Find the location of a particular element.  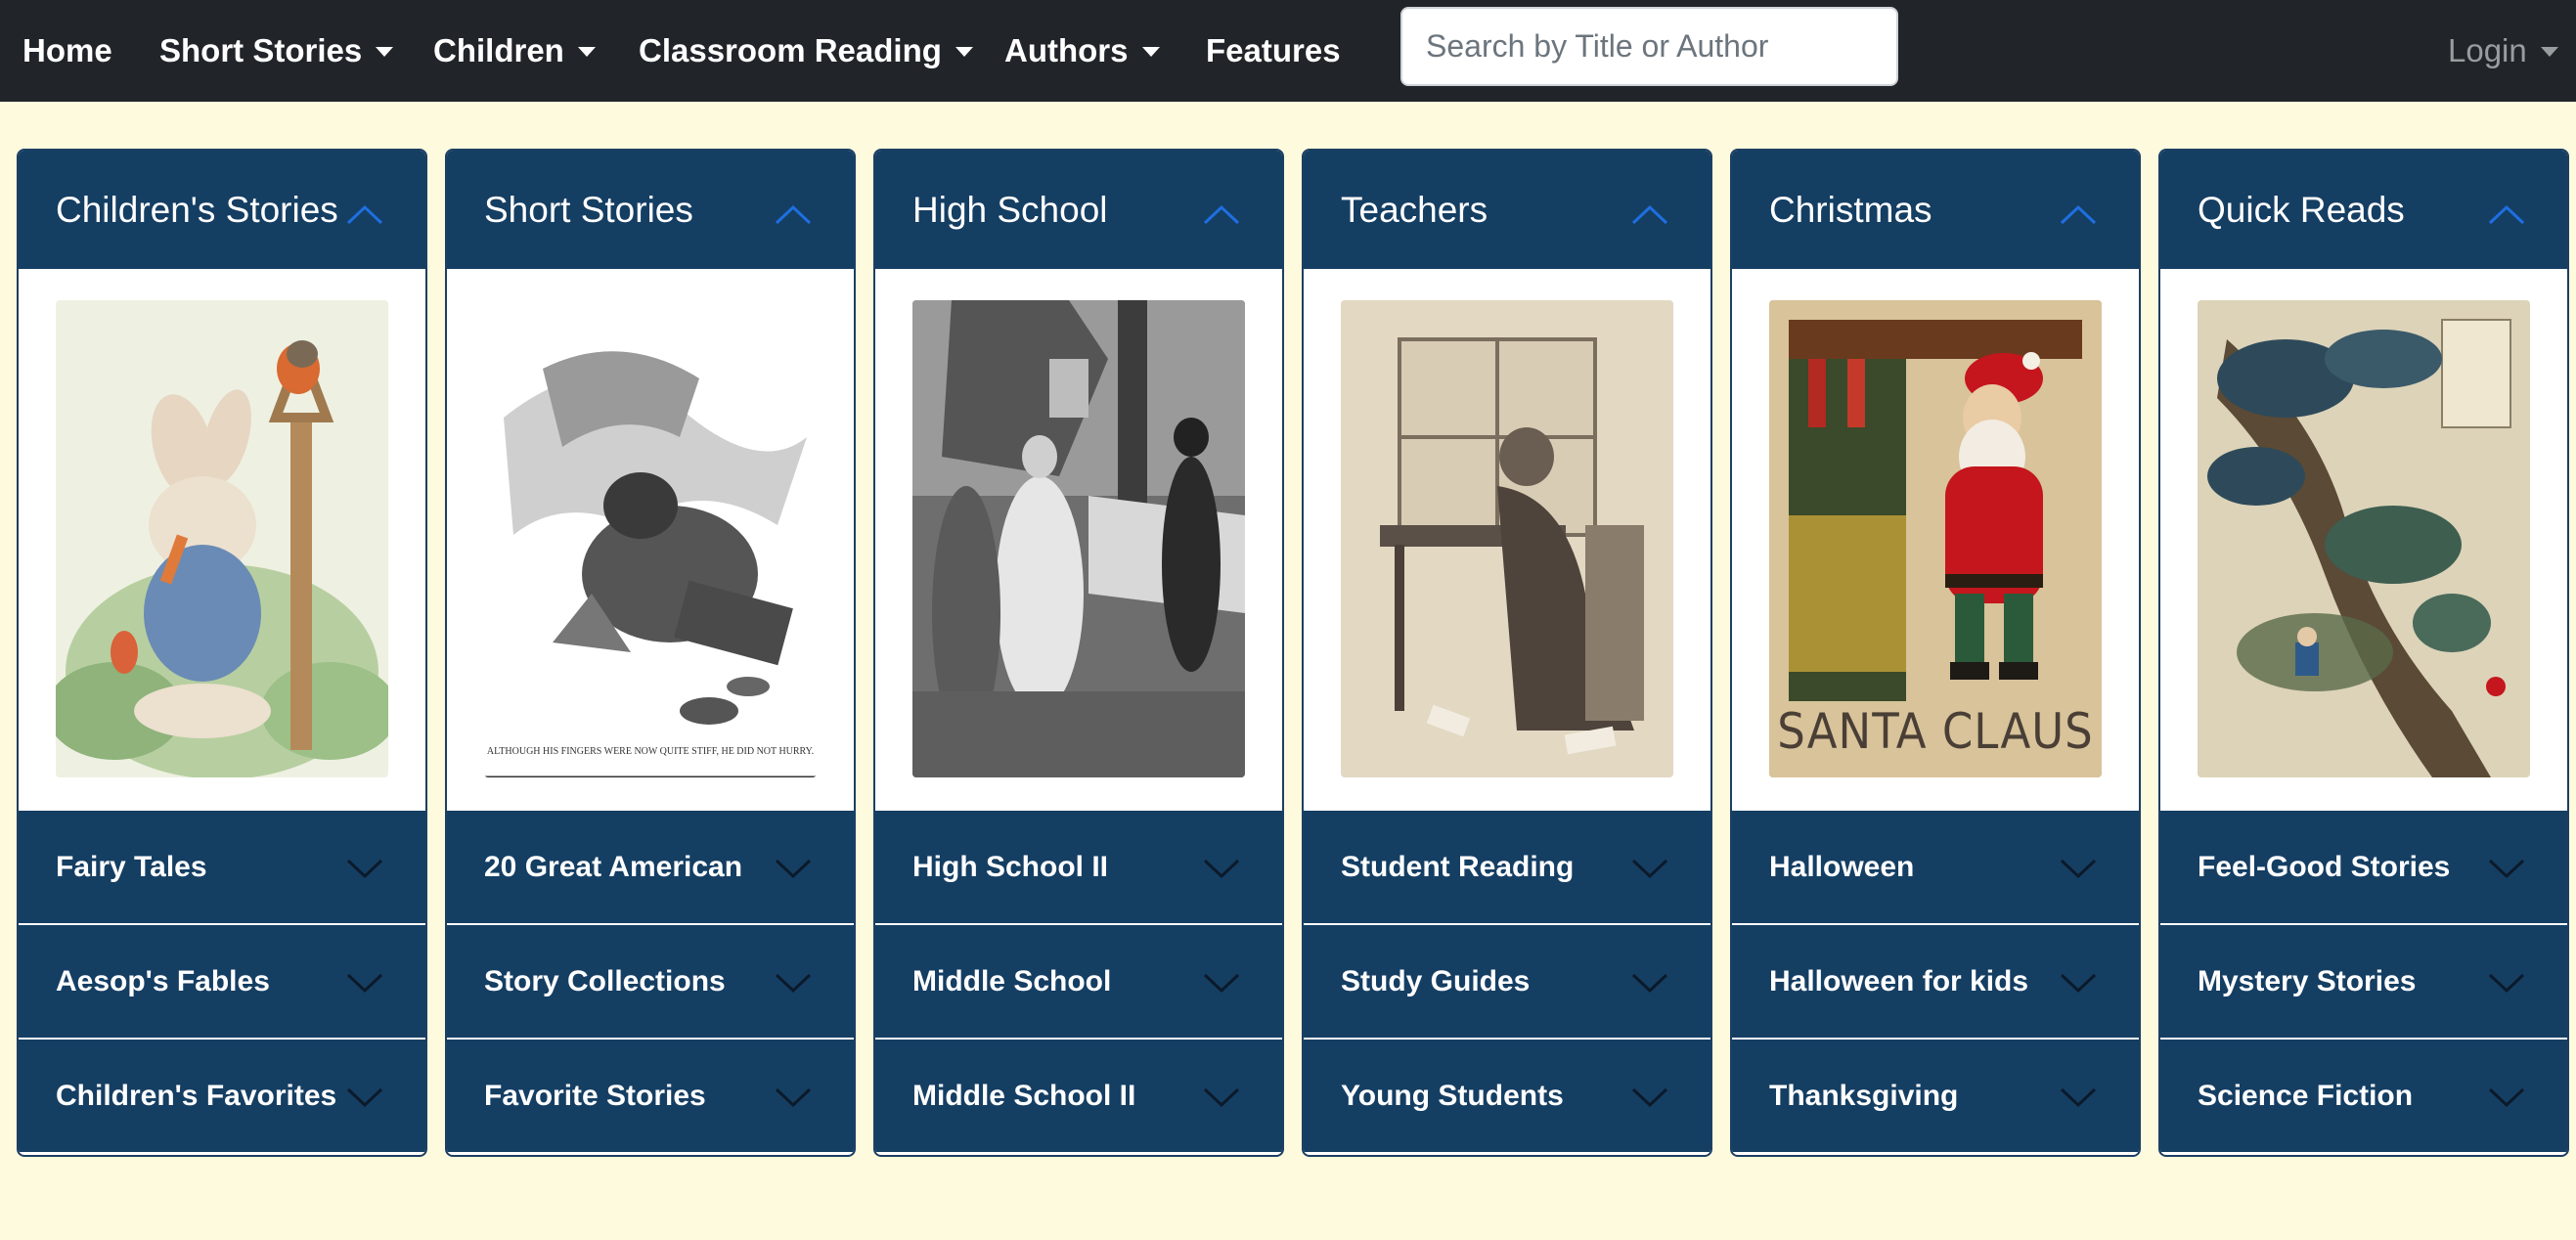

santa-claus-poster: SANTA CLAUS is located at coordinates (1935, 538).